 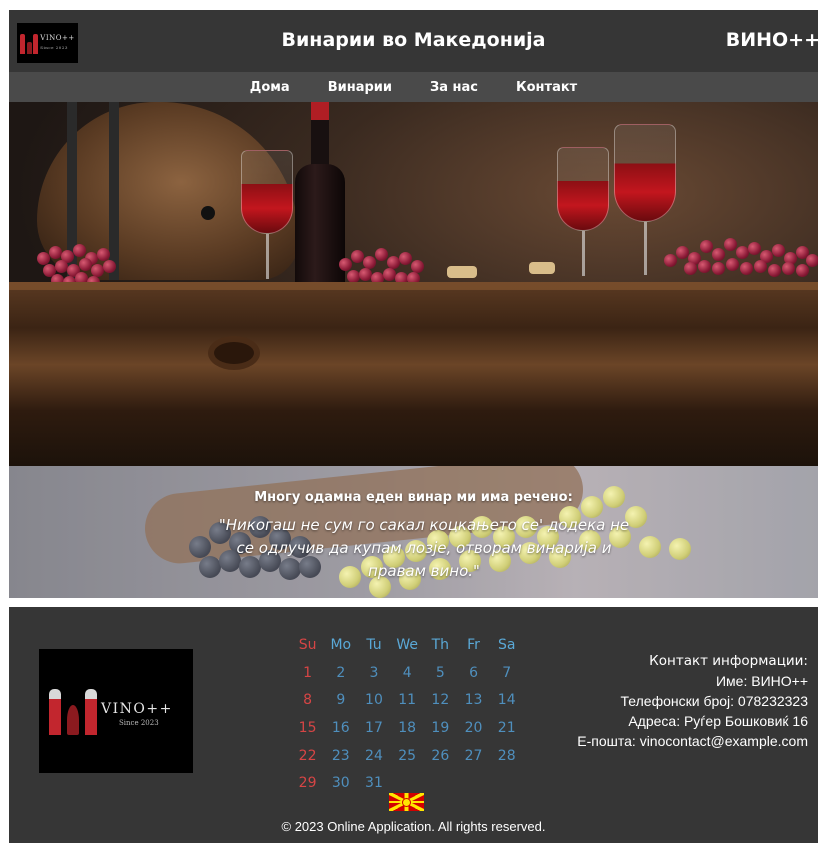 I want to click on calendar-day: 27, so click(x=473, y=756).